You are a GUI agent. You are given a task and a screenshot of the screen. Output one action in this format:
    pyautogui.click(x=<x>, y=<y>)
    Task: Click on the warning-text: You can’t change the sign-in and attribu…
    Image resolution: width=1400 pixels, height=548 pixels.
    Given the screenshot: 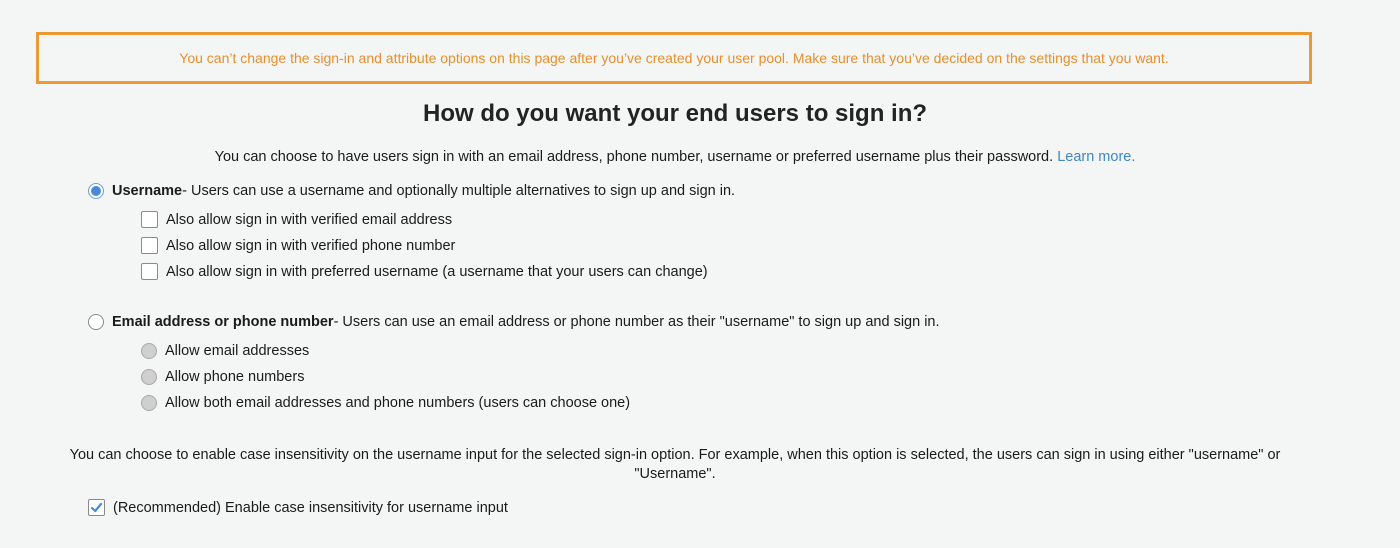 What is the action you would take?
    pyautogui.click(x=674, y=58)
    